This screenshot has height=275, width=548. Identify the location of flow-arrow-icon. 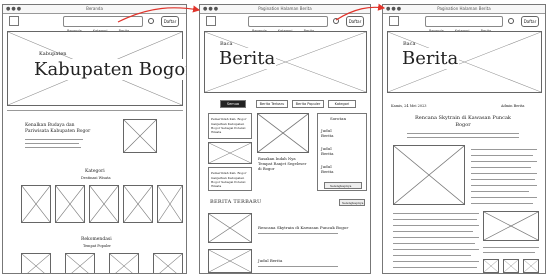
(251, 13).